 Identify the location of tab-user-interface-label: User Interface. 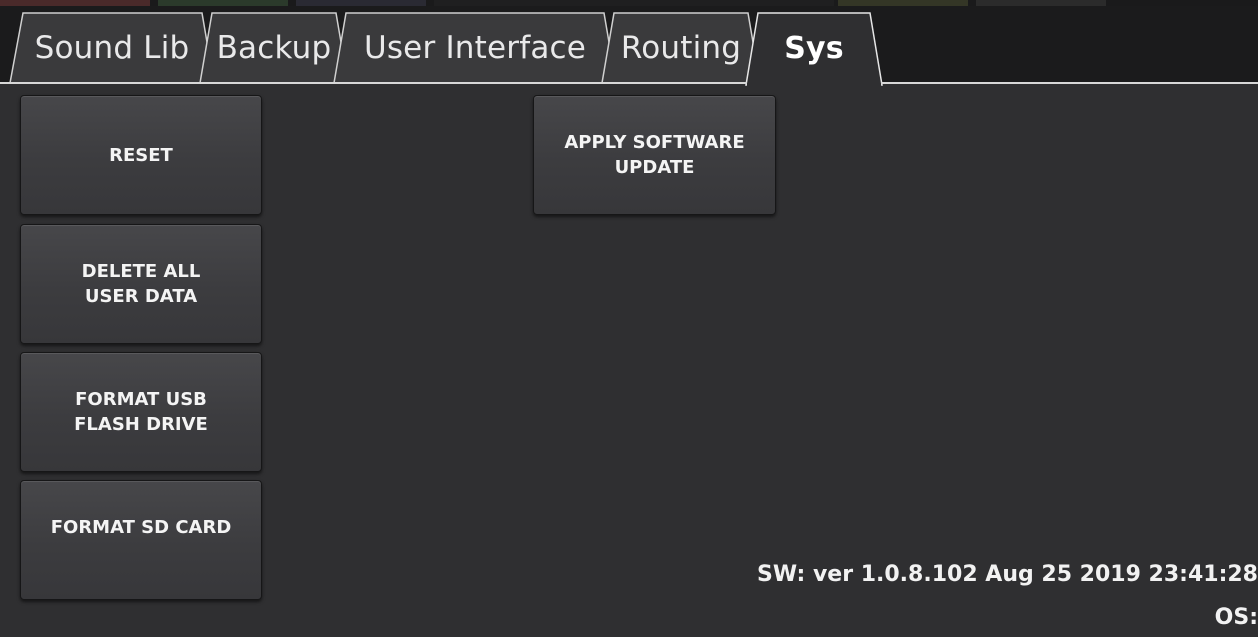
(475, 48).